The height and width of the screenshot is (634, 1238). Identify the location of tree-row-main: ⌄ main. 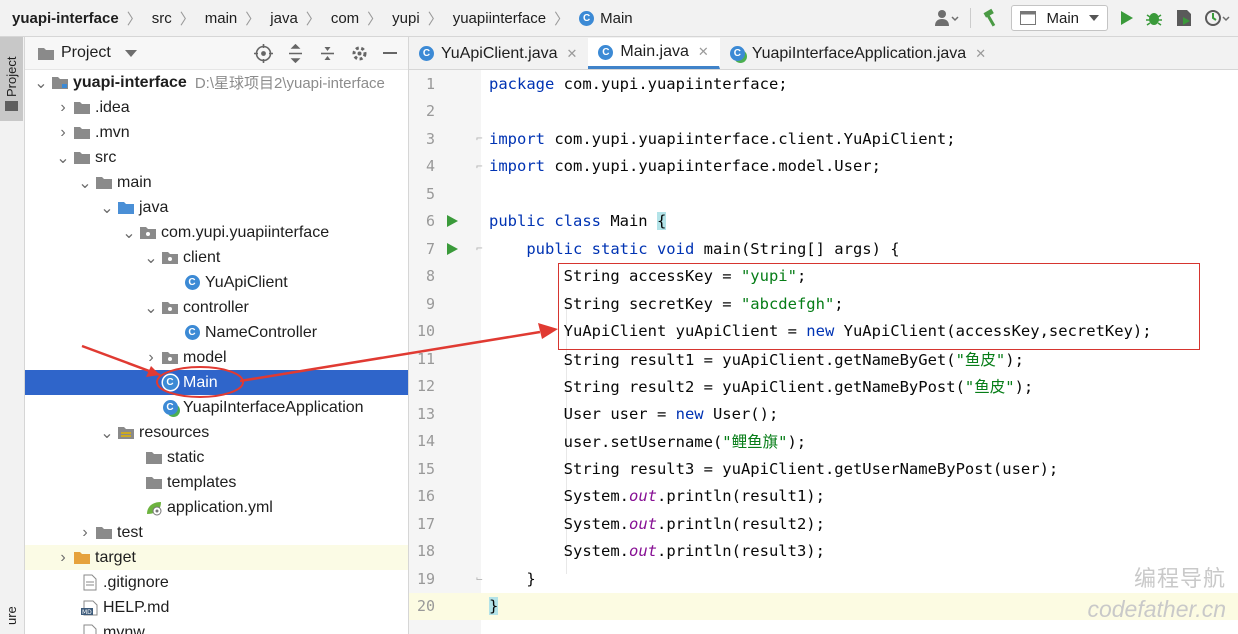
(216, 182).